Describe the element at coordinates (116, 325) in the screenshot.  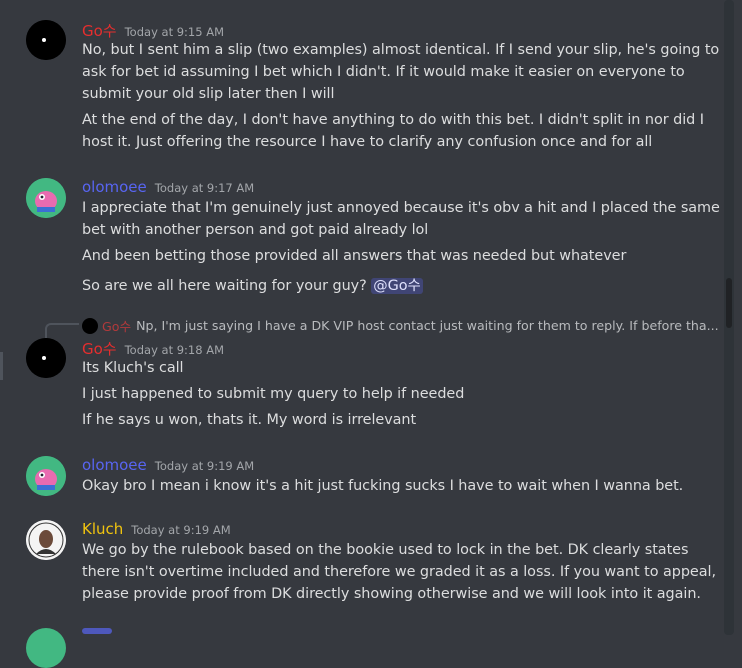
I see `reply-username: Go수` at that location.